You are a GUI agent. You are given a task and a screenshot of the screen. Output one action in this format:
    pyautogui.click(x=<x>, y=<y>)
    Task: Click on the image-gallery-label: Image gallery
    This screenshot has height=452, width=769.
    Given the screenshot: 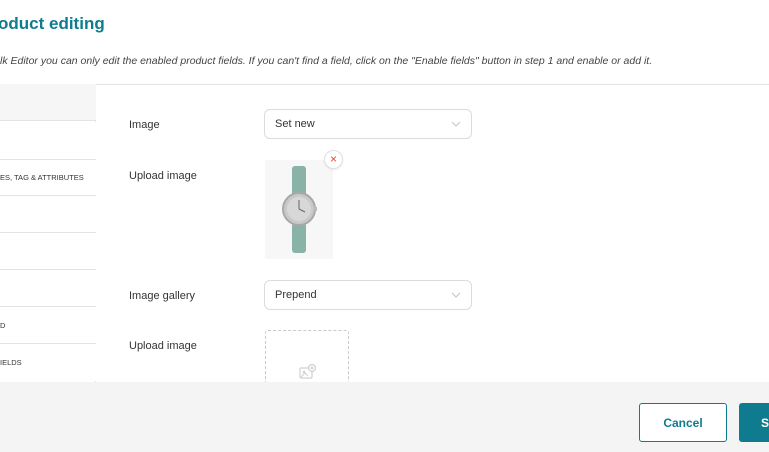 What is the action you would take?
    pyautogui.click(x=162, y=296)
    